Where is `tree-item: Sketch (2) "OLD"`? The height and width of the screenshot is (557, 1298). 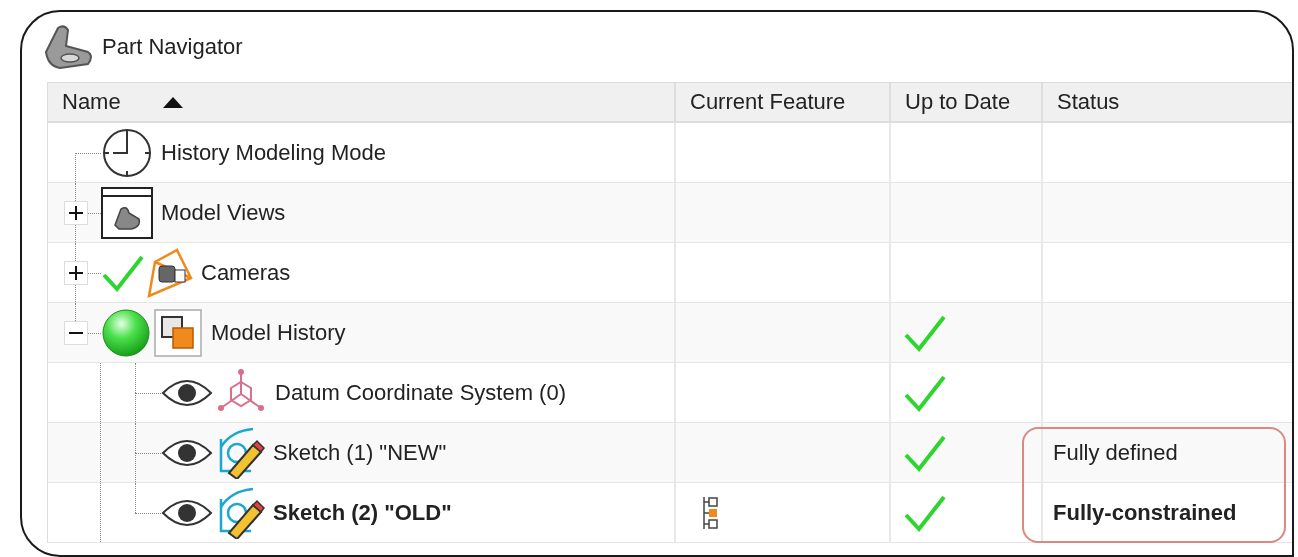 tree-item: Sketch (2) "OLD" is located at coordinates (362, 512).